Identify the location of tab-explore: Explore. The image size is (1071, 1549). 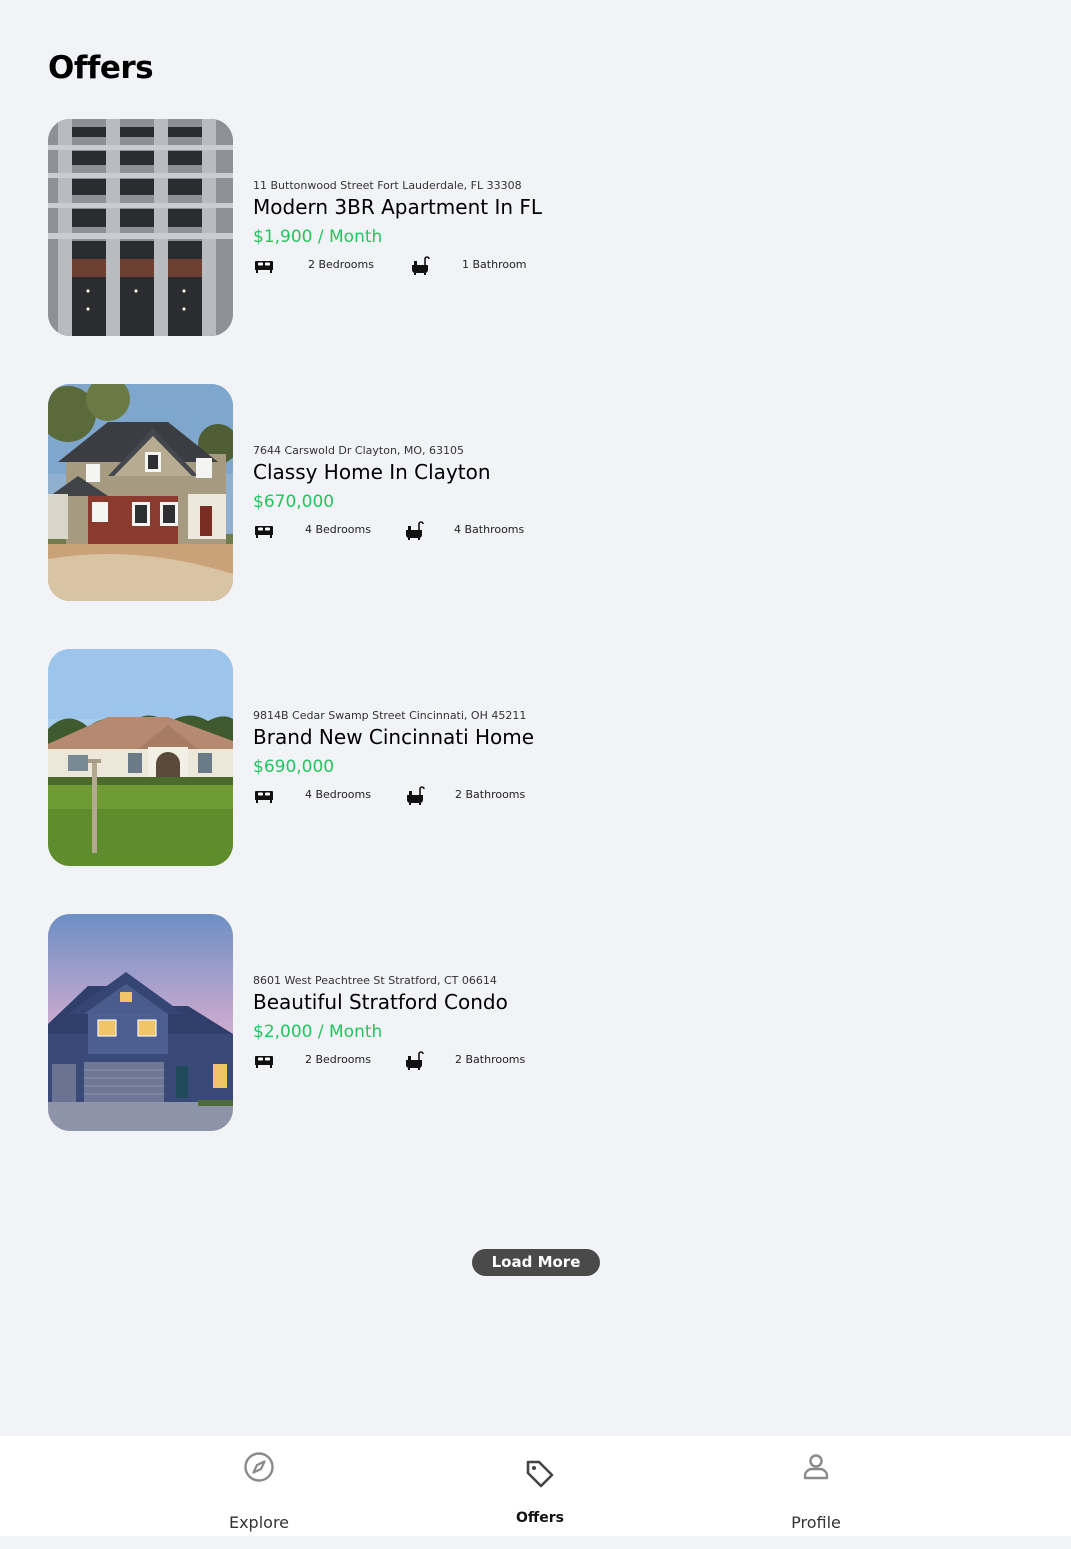
(259, 1486).